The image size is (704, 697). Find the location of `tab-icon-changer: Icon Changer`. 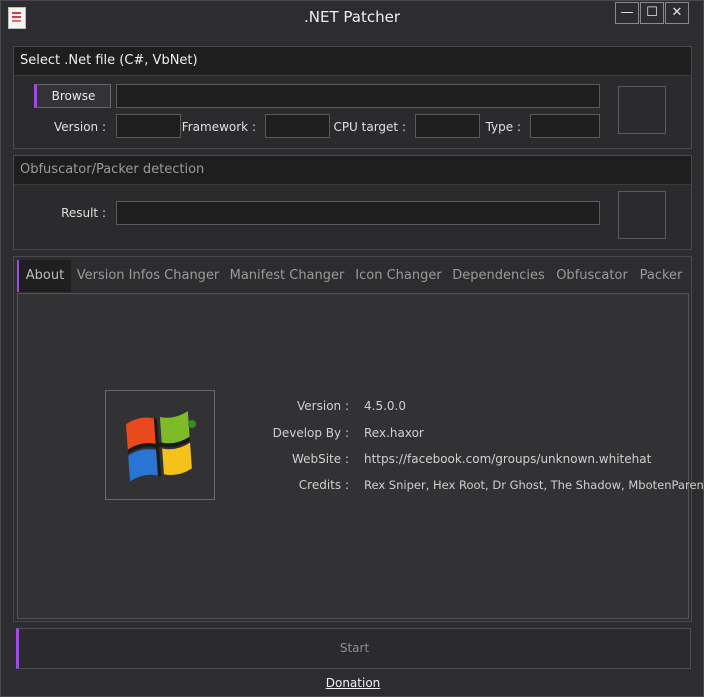

tab-icon-changer: Icon Changer is located at coordinates (398, 276).